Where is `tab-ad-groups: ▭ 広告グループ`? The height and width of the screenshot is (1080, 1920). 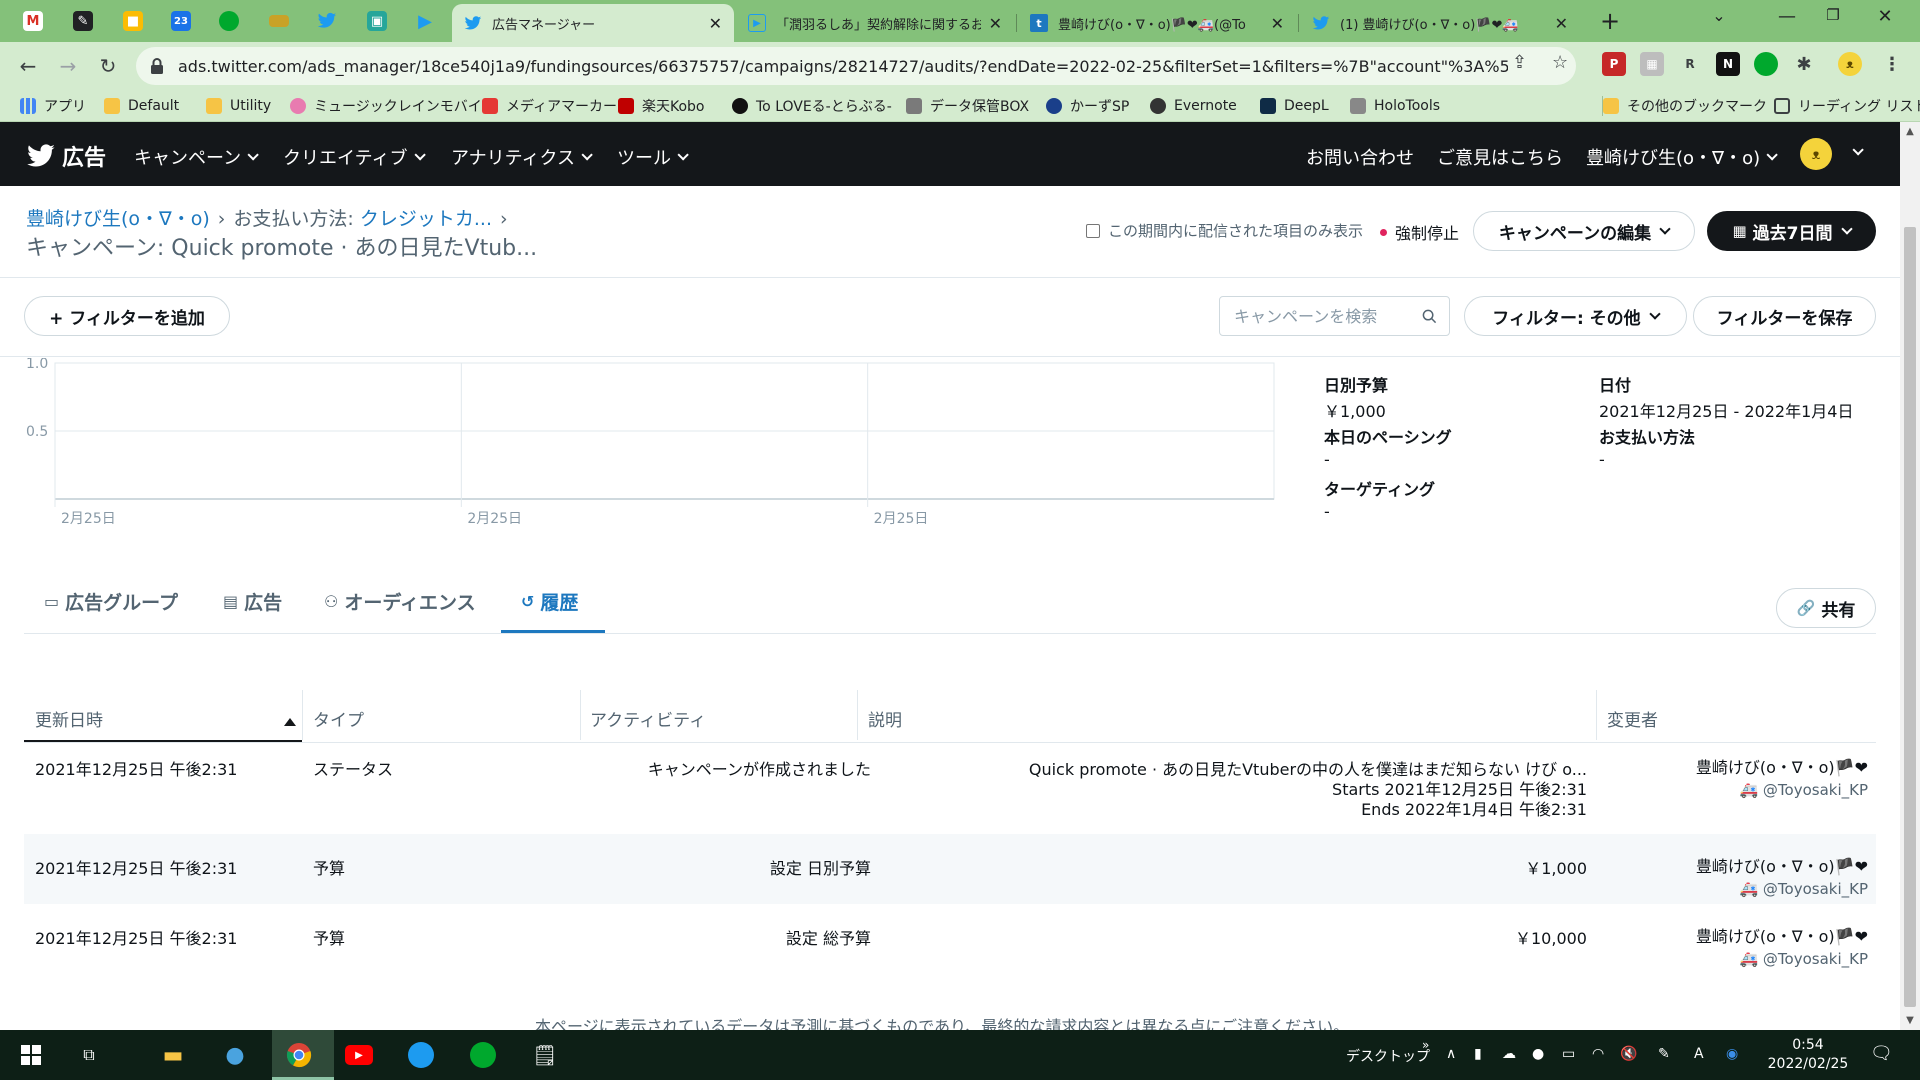
tab-ad-groups: ▭ 広告グループ is located at coordinates (111, 601).